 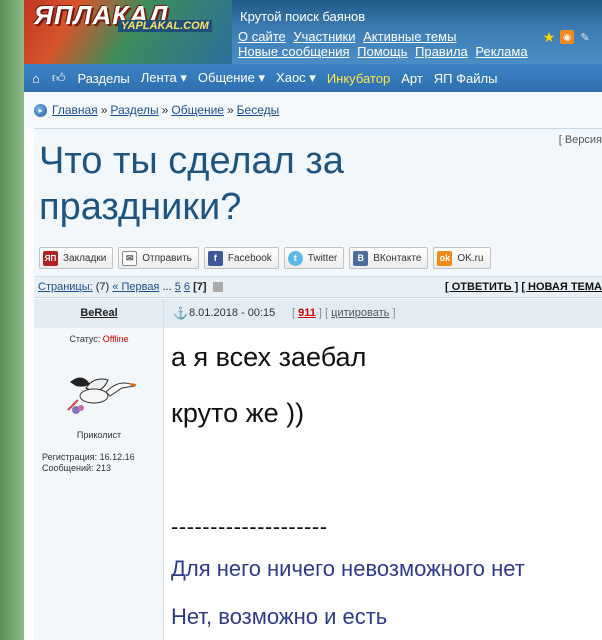 I want to click on ok-share-button: ok OK.ru, so click(x=462, y=258).